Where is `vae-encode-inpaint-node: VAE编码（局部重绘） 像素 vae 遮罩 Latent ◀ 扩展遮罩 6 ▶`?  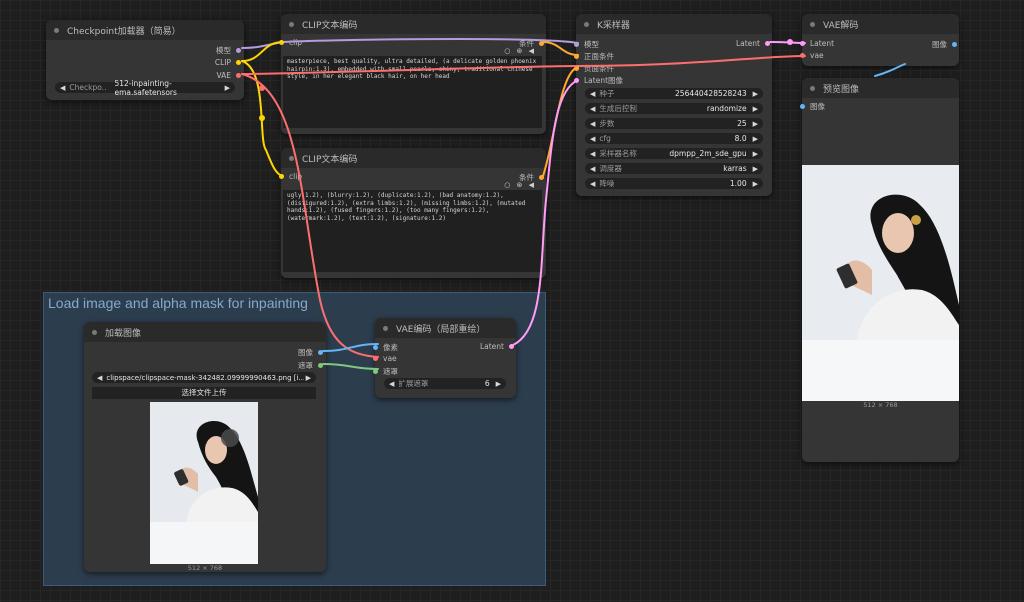
vae-encode-inpaint-node: VAE编码（局部重绘） 像素 vae 遮罩 Latent ◀ 扩展遮罩 6 ▶ is located at coordinates (444, 358).